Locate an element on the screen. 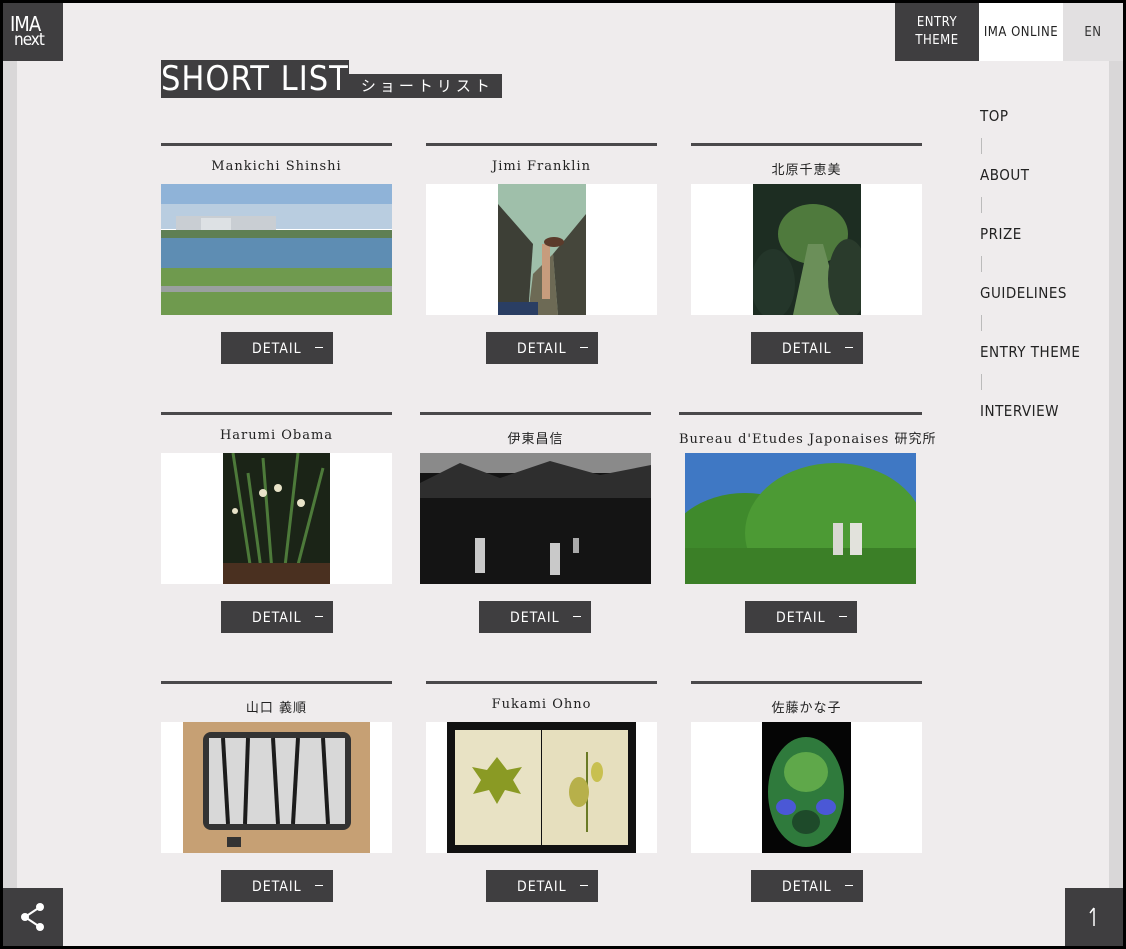 This screenshot has height=949, width=1126. dandelion-plant-image is located at coordinates (276, 518).